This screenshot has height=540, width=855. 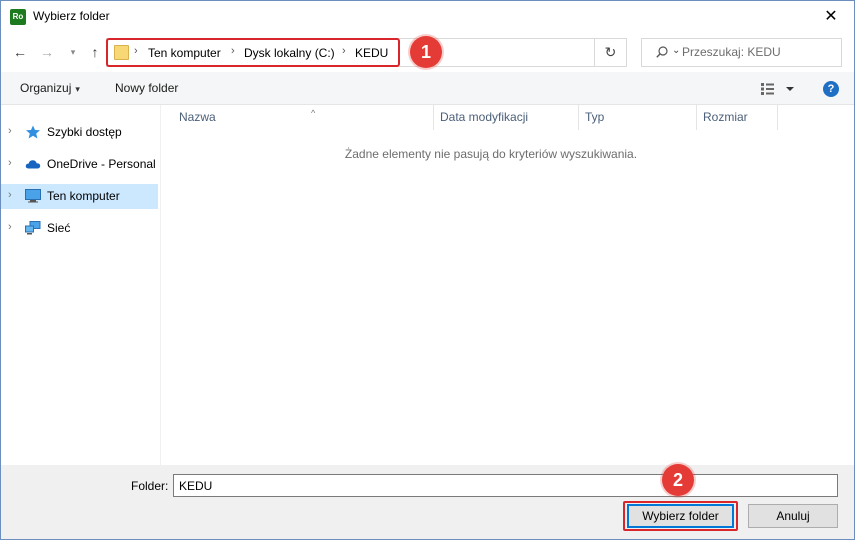 What do you see at coordinates (427, 88) in the screenshot?
I see `command-toolbar: Organizuj ▾ Nowy folder ?` at bounding box center [427, 88].